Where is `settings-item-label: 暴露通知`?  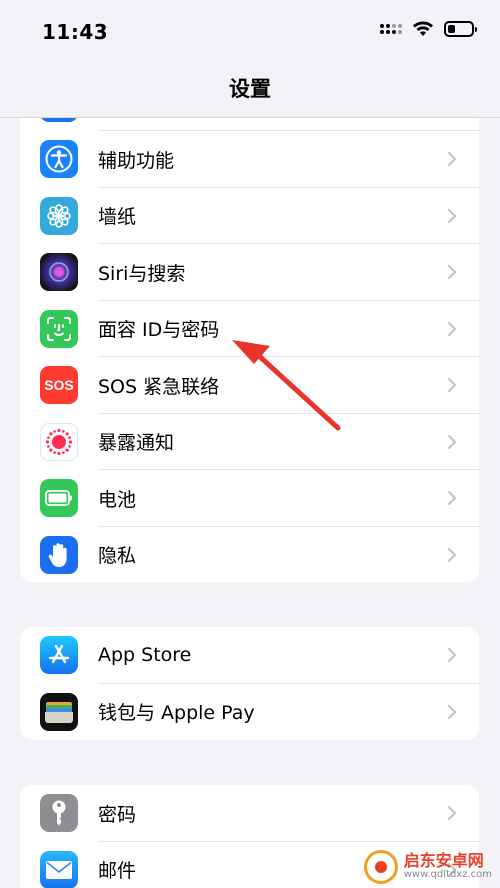
settings-item-label: 暴露通知 is located at coordinates (136, 443).